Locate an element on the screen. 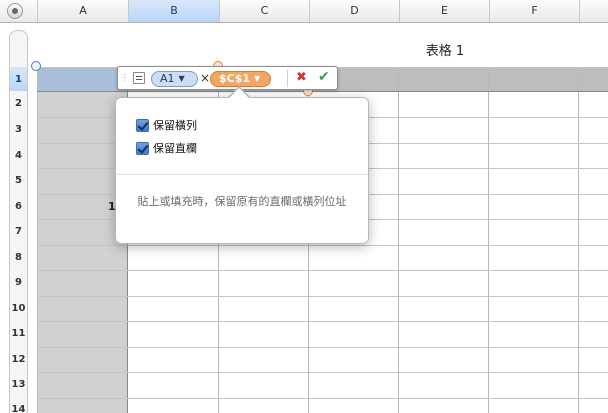  row-header-2: 2 is located at coordinates (18, 103).